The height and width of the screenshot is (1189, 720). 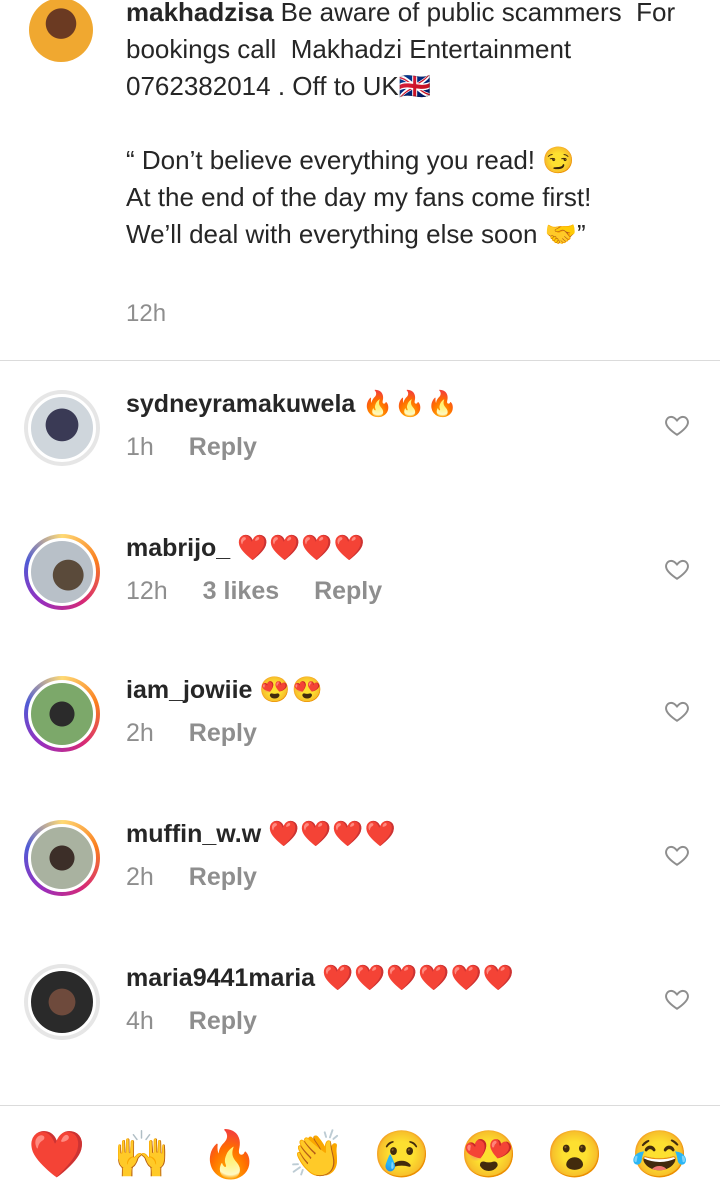 I want to click on reaction-crying-icon: 😢, so click(x=402, y=1154).